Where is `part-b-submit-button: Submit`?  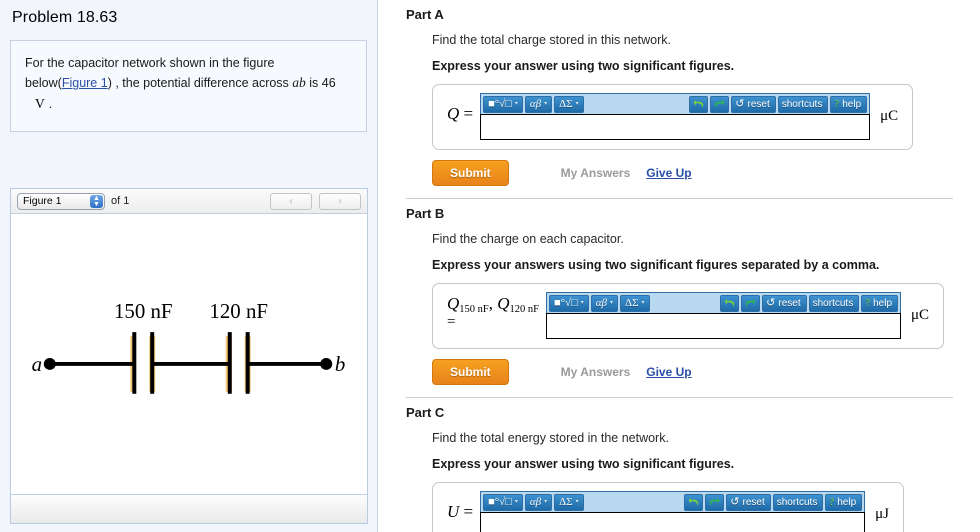
part-b-submit-button: Submit is located at coordinates (470, 372).